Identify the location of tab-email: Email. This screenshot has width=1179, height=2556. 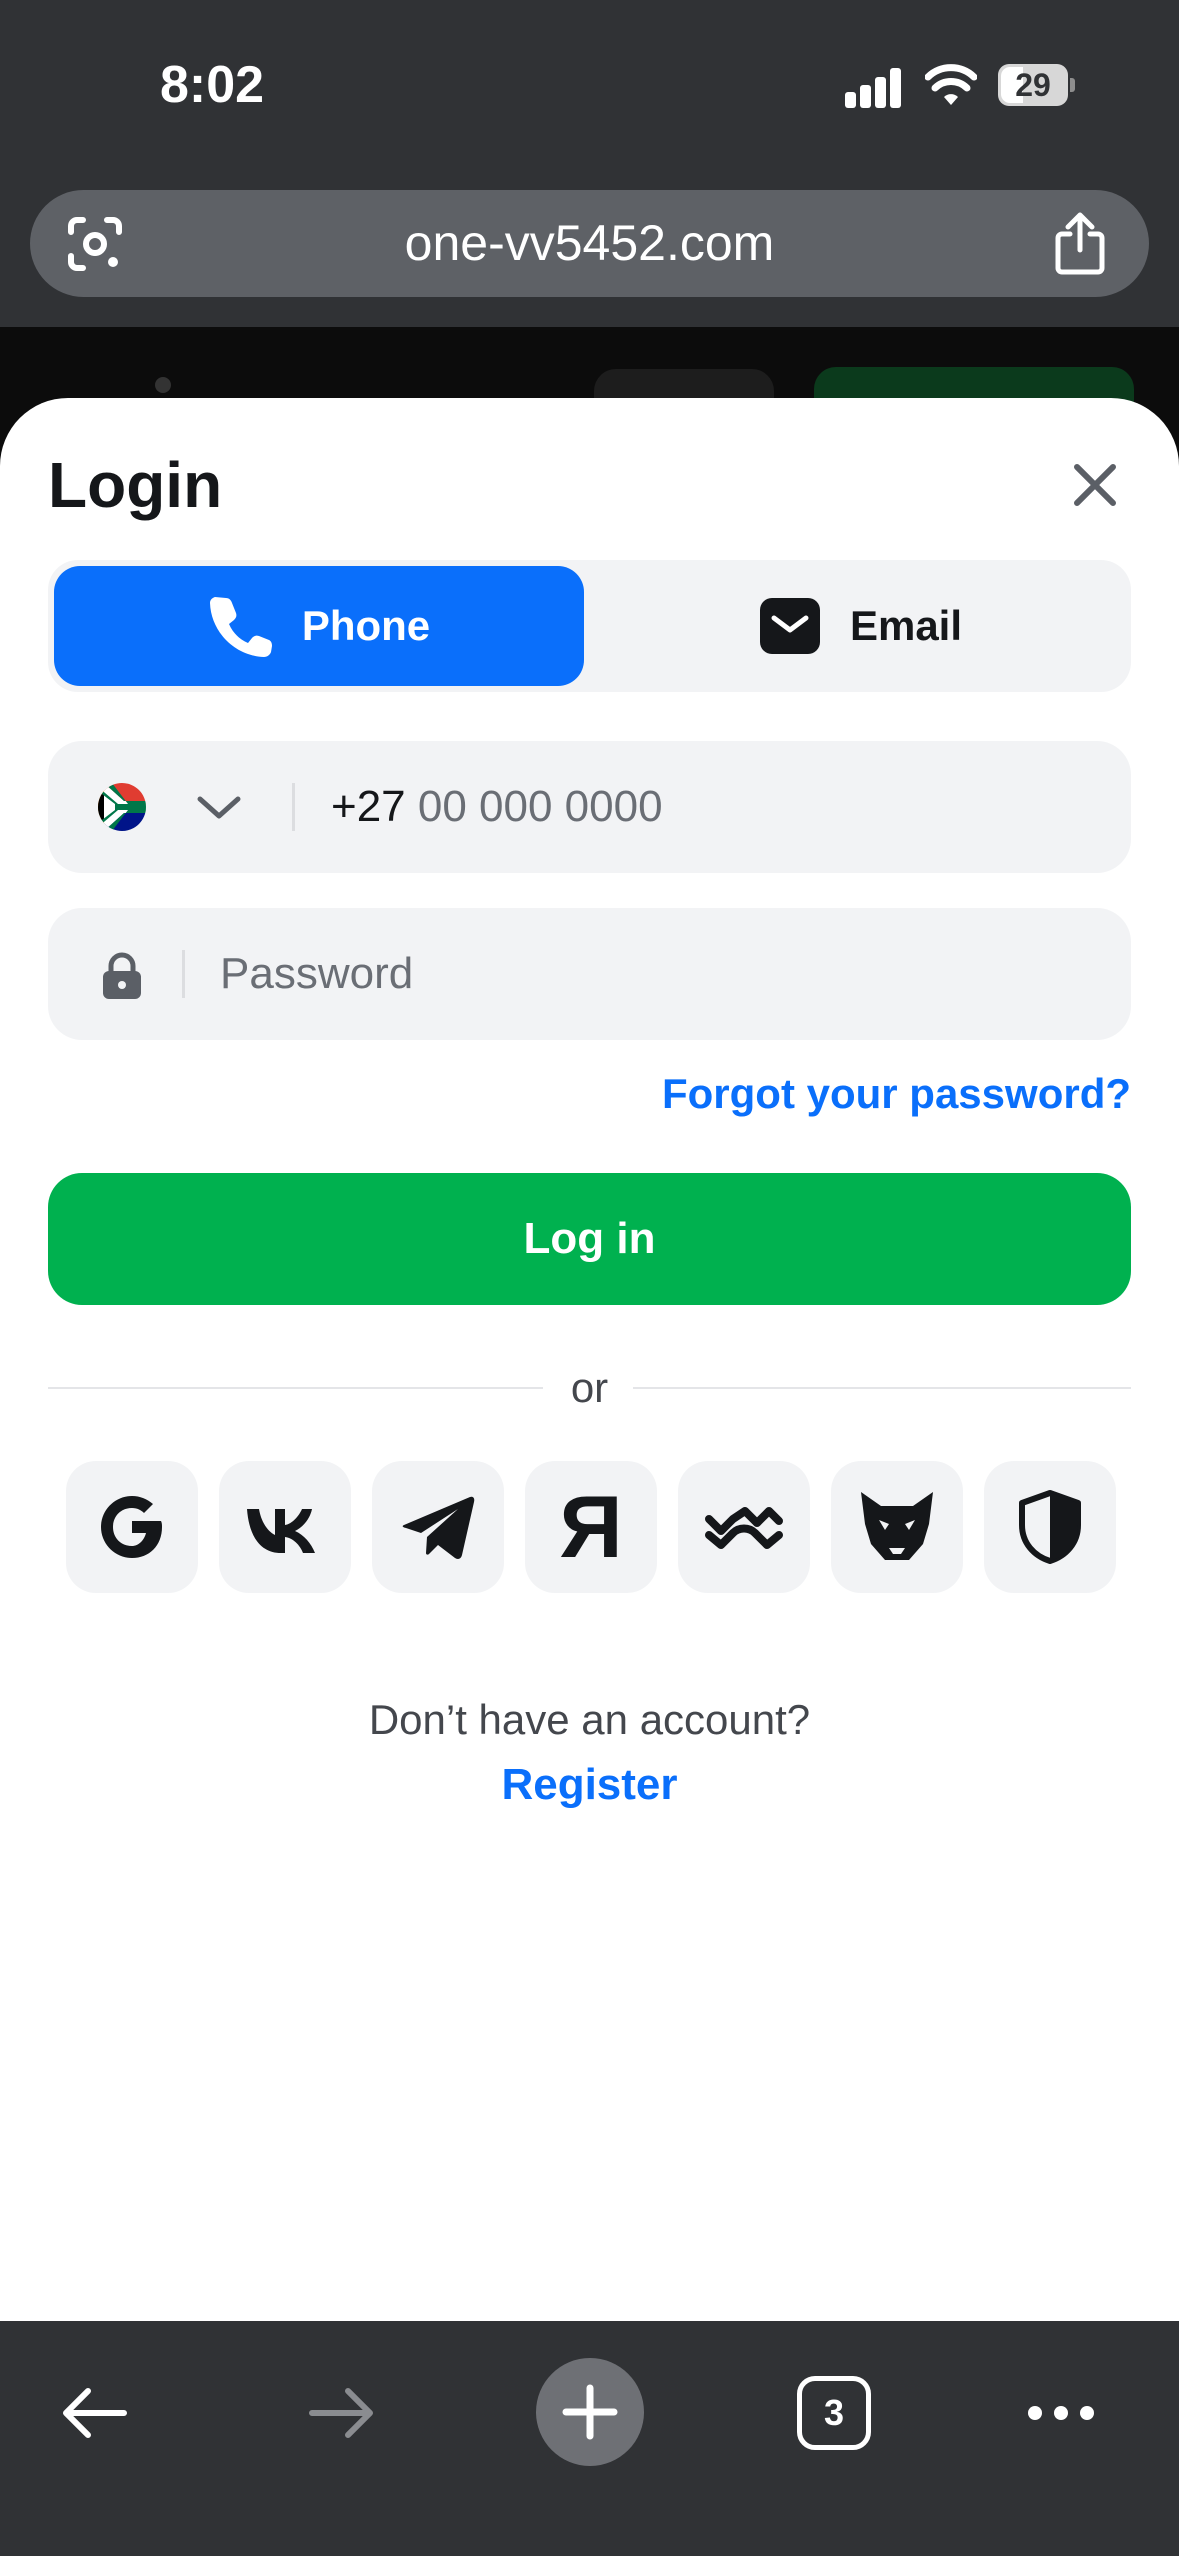
(861, 626).